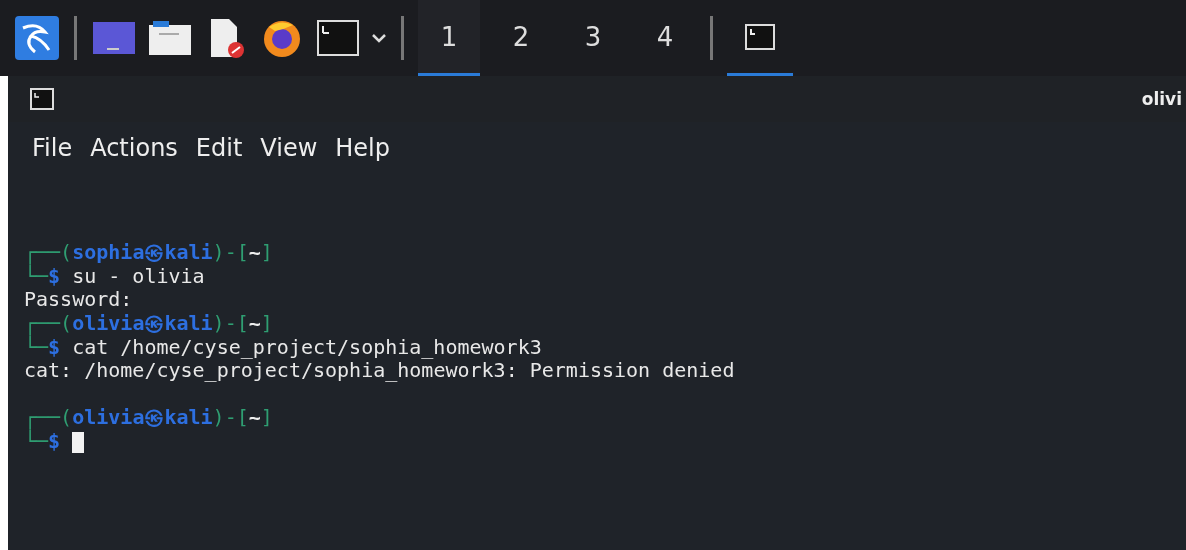 Image resolution: width=1186 pixels, height=550 pixels. What do you see at coordinates (134, 148) in the screenshot?
I see `menu-item: Actions` at bounding box center [134, 148].